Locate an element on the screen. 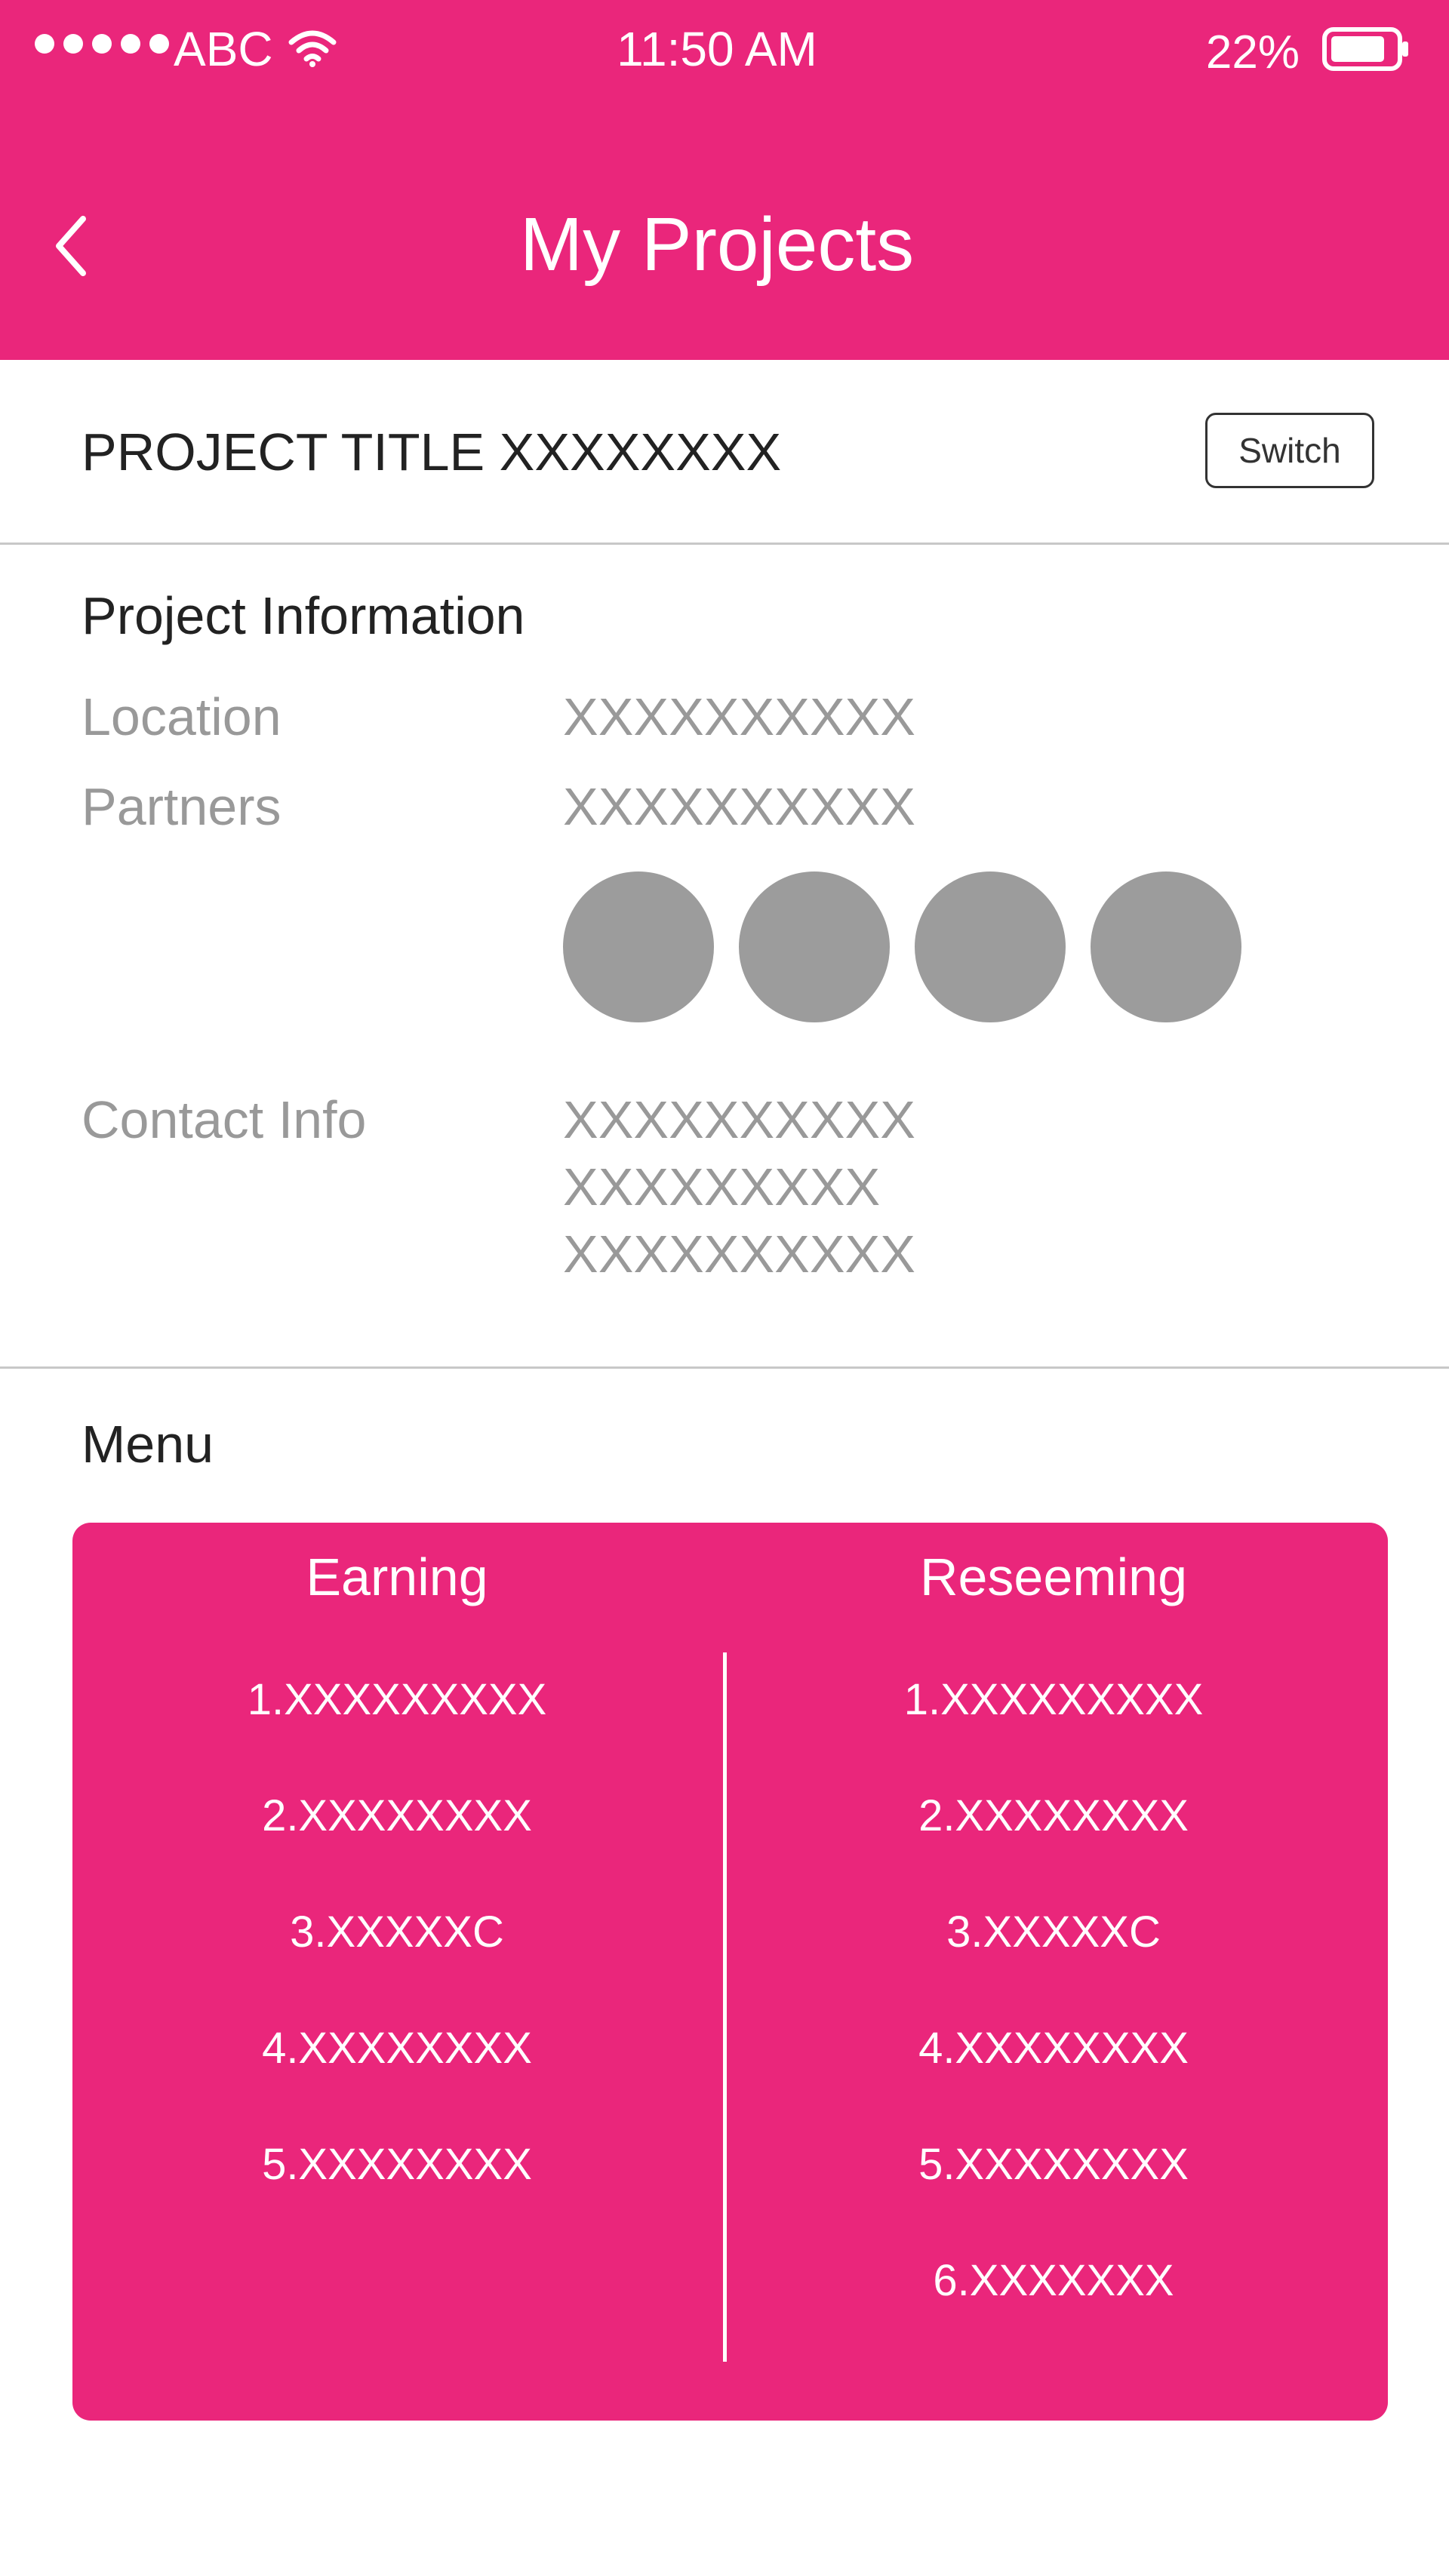 This screenshot has width=1449, height=2576. menu-heading: Menu is located at coordinates (148, 1444).